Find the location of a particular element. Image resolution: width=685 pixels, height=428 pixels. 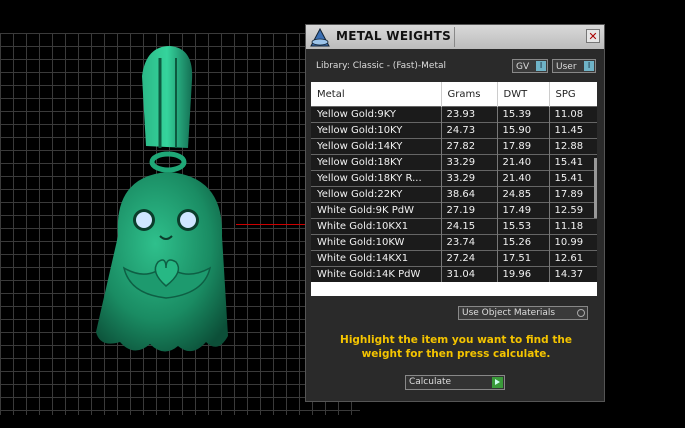

table-row: White Gold:9K PdW 27.19 17.49 12.59 is located at coordinates (454, 210).